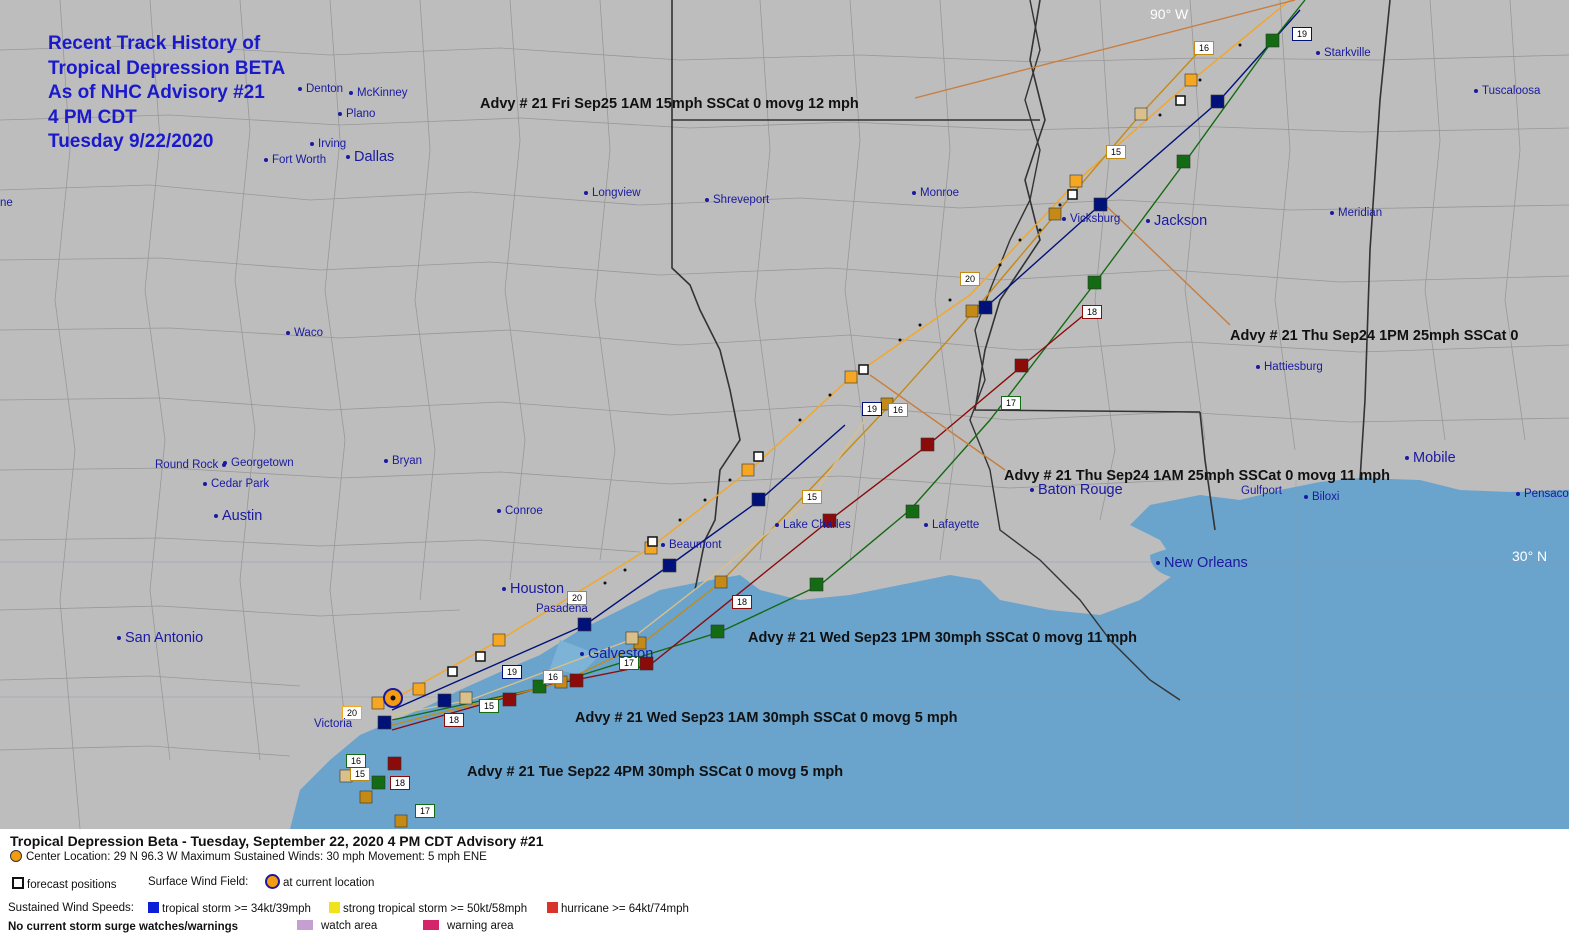 This screenshot has width=1569, height=940. Describe the element at coordinates (71, 908) in the screenshot. I see `legend-sustained-wind-speeds: Sustained Wind Speeds:` at that location.